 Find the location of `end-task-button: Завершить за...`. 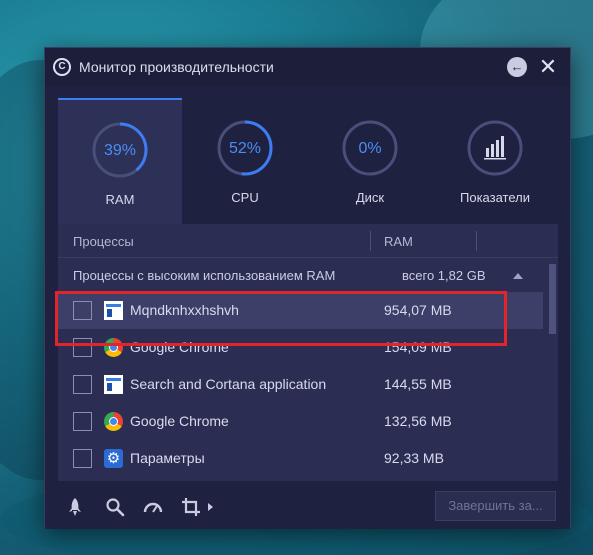

end-task-button: Завершить за... is located at coordinates (495, 506).